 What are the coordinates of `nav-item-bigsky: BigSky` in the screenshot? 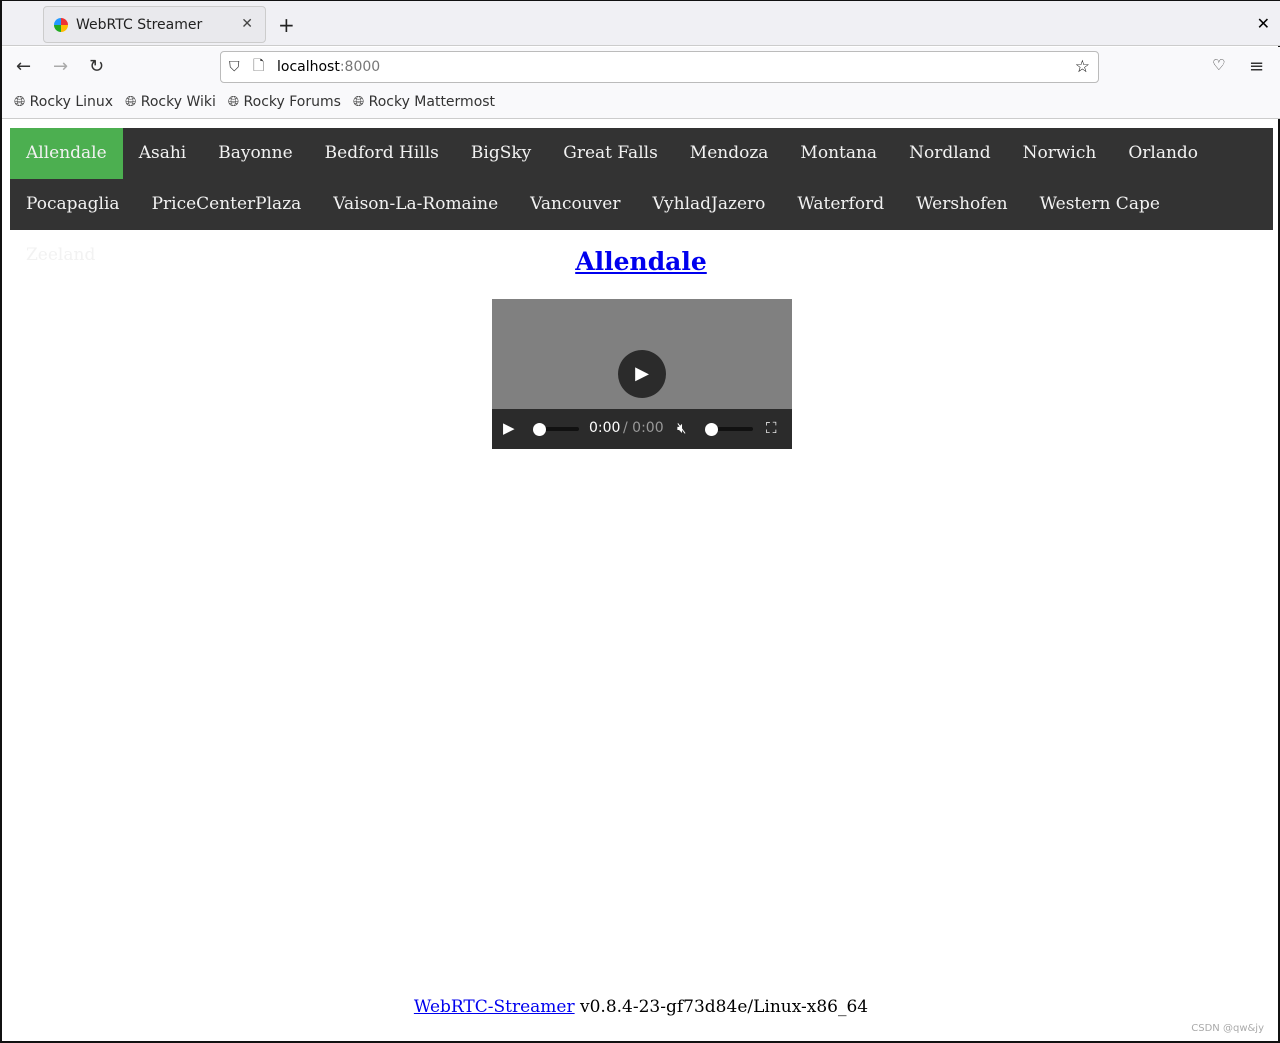 It's located at (501, 153).